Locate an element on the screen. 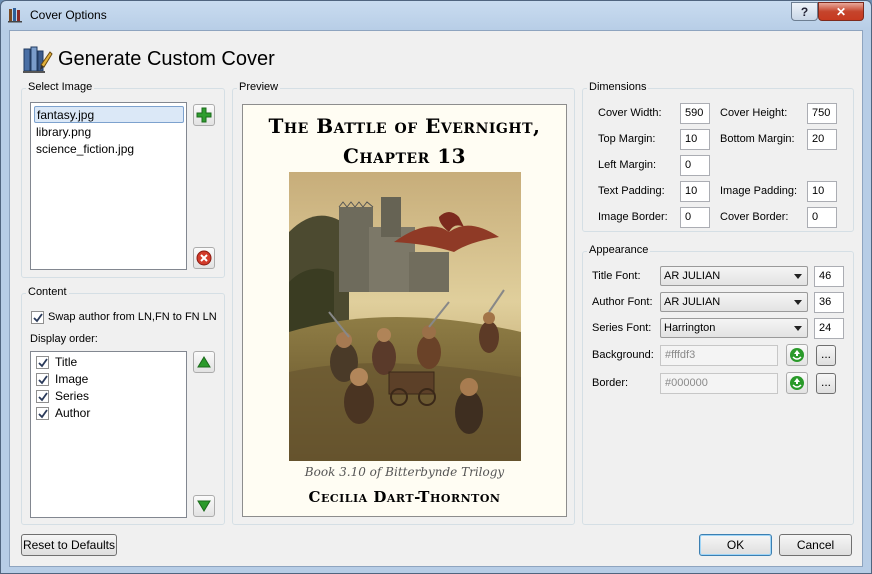 The image size is (872, 574). title-bar: Cover Options ? ✕ is located at coordinates (436, 15).